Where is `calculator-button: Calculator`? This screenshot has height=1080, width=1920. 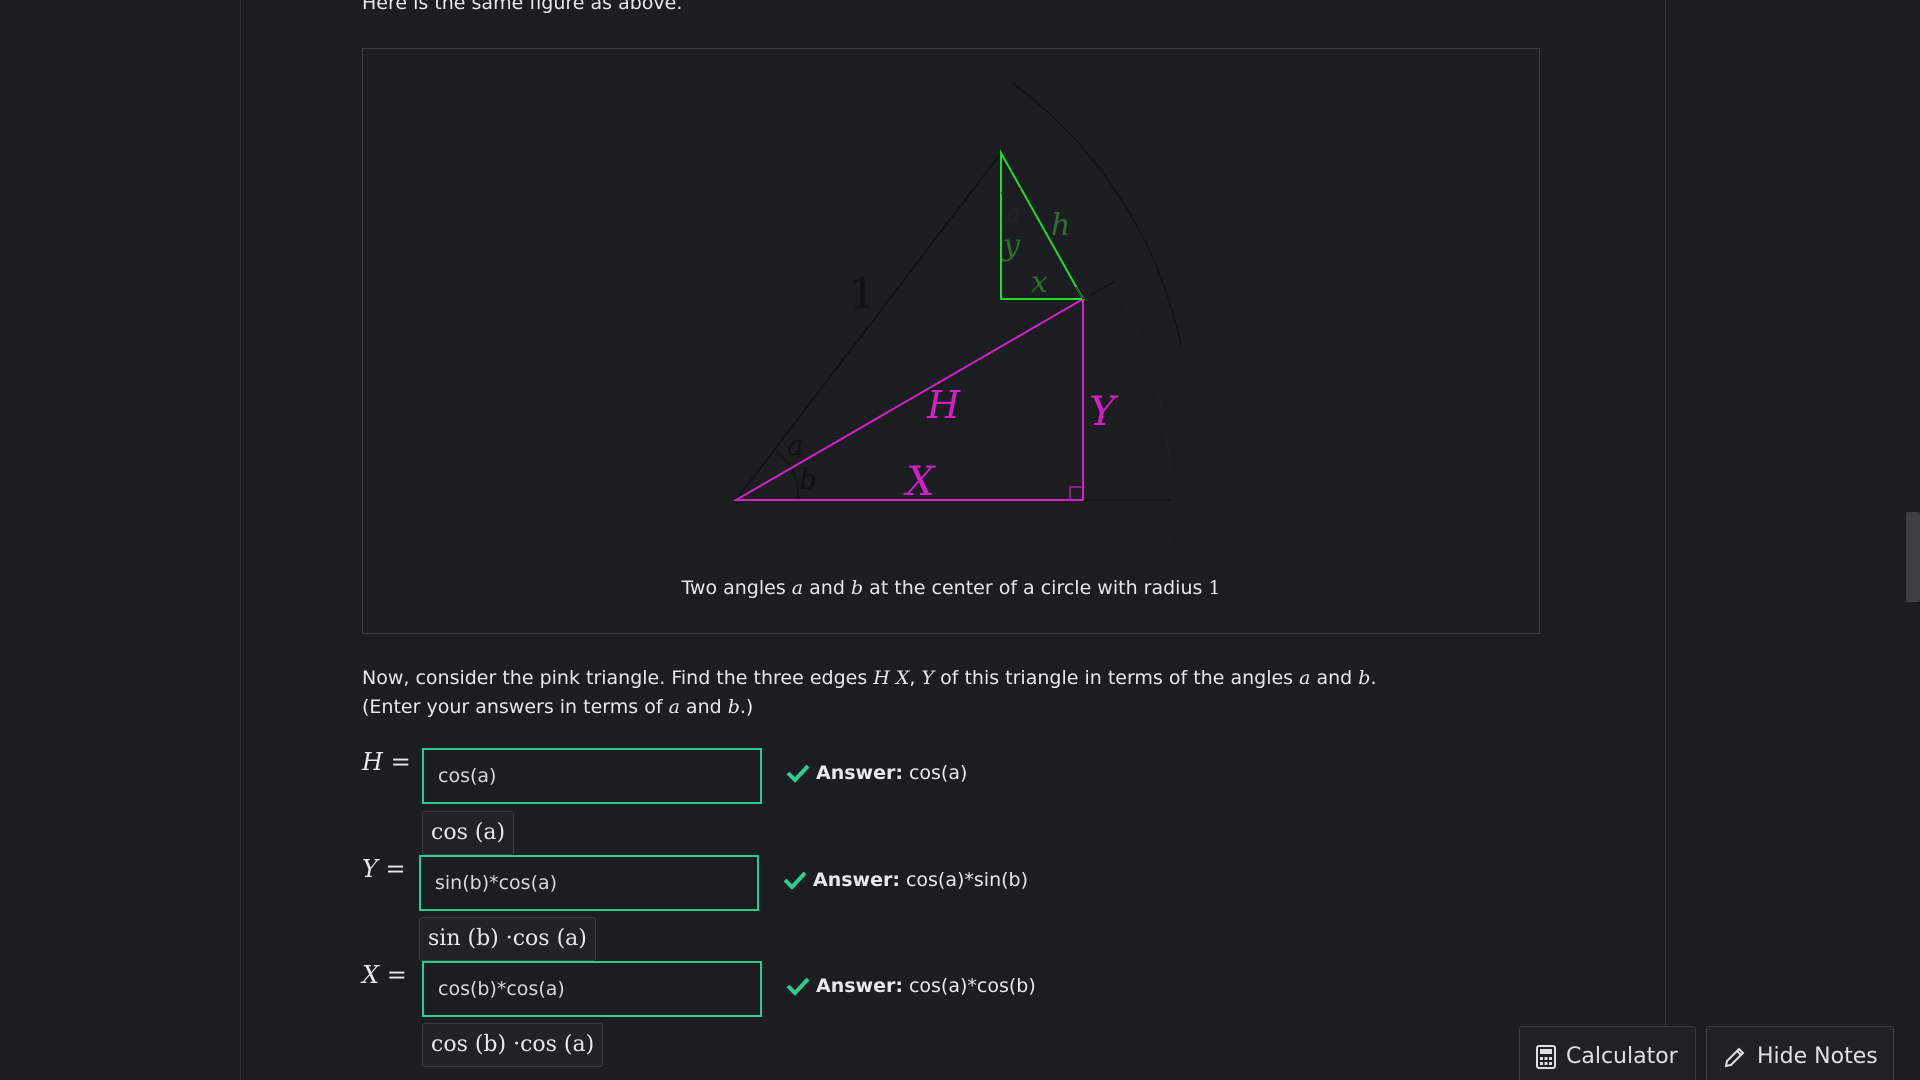 calculator-button: Calculator is located at coordinates (1607, 1053).